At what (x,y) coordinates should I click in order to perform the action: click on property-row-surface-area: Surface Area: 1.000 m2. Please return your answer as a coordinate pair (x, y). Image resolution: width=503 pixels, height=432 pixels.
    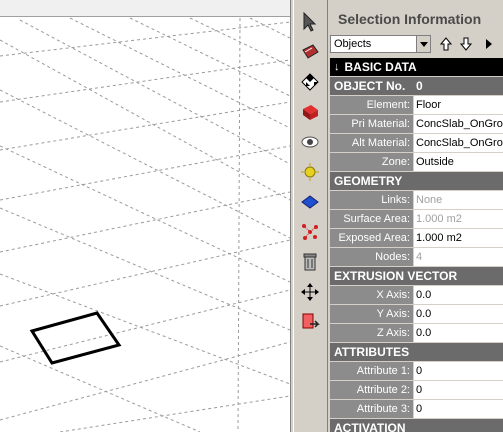
    Looking at the image, I should click on (416, 219).